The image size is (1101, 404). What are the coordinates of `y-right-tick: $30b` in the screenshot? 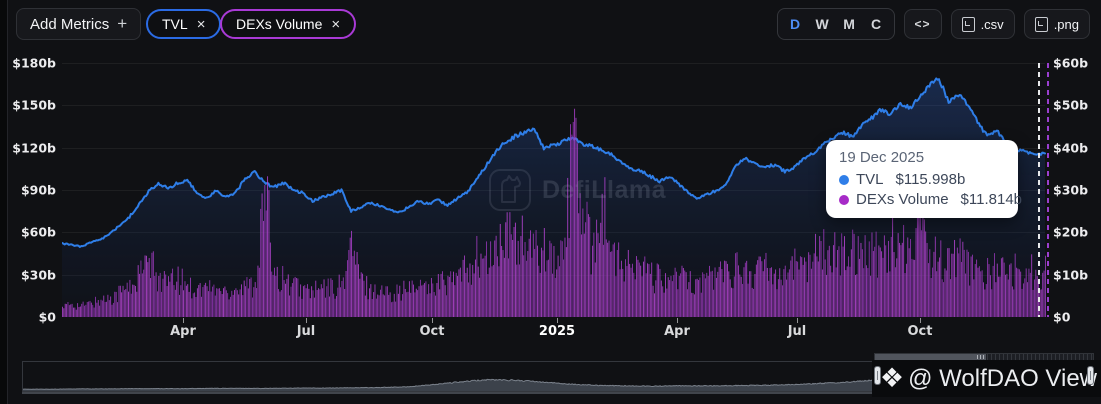 It's located at (1071, 190).